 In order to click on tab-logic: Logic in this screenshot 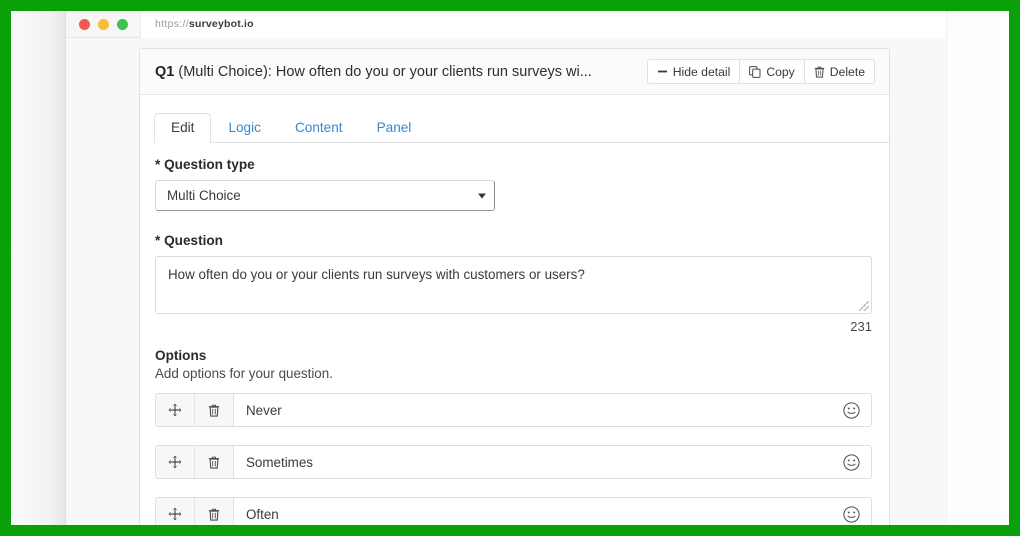, I will do `click(244, 128)`.